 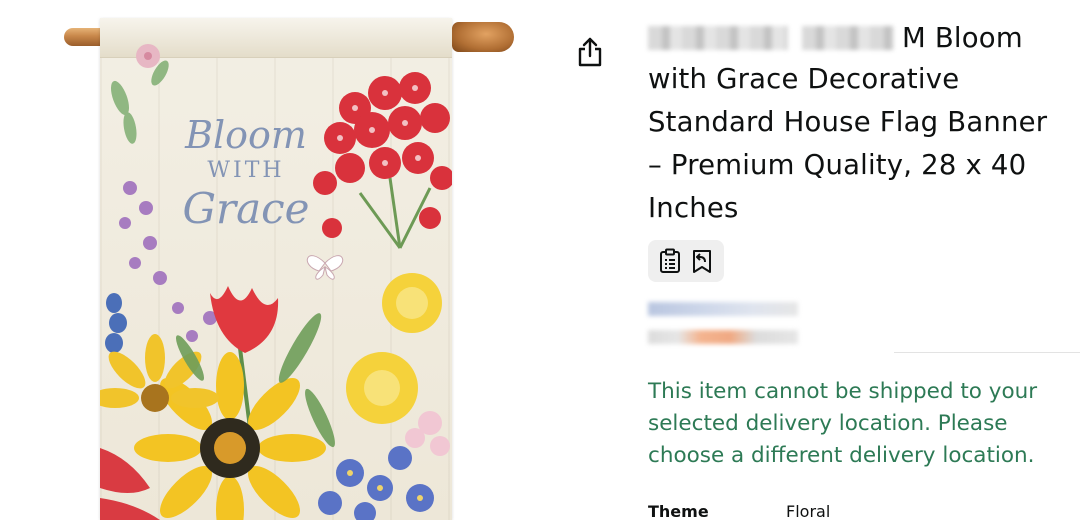 What do you see at coordinates (246, 135) in the screenshot?
I see `flag-lettering-line1: Bloom` at bounding box center [246, 135].